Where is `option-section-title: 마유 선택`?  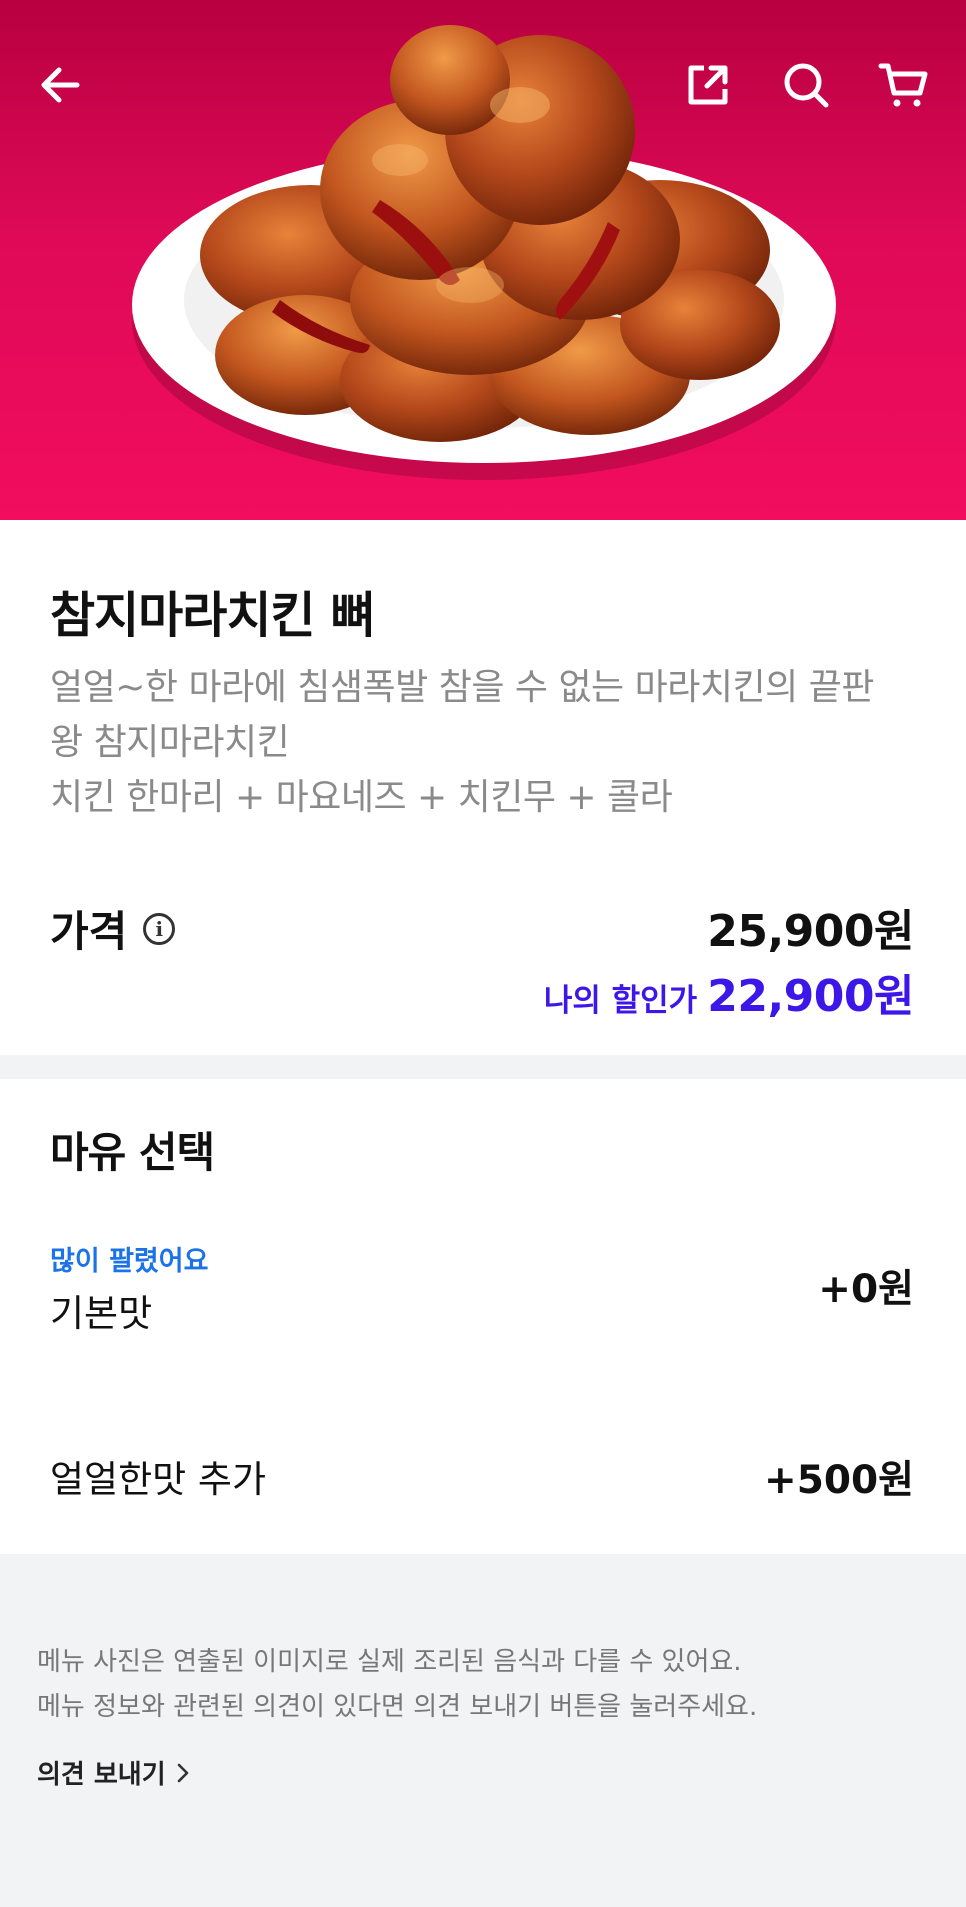
option-section-title: 마유 선택 is located at coordinates (132, 1152).